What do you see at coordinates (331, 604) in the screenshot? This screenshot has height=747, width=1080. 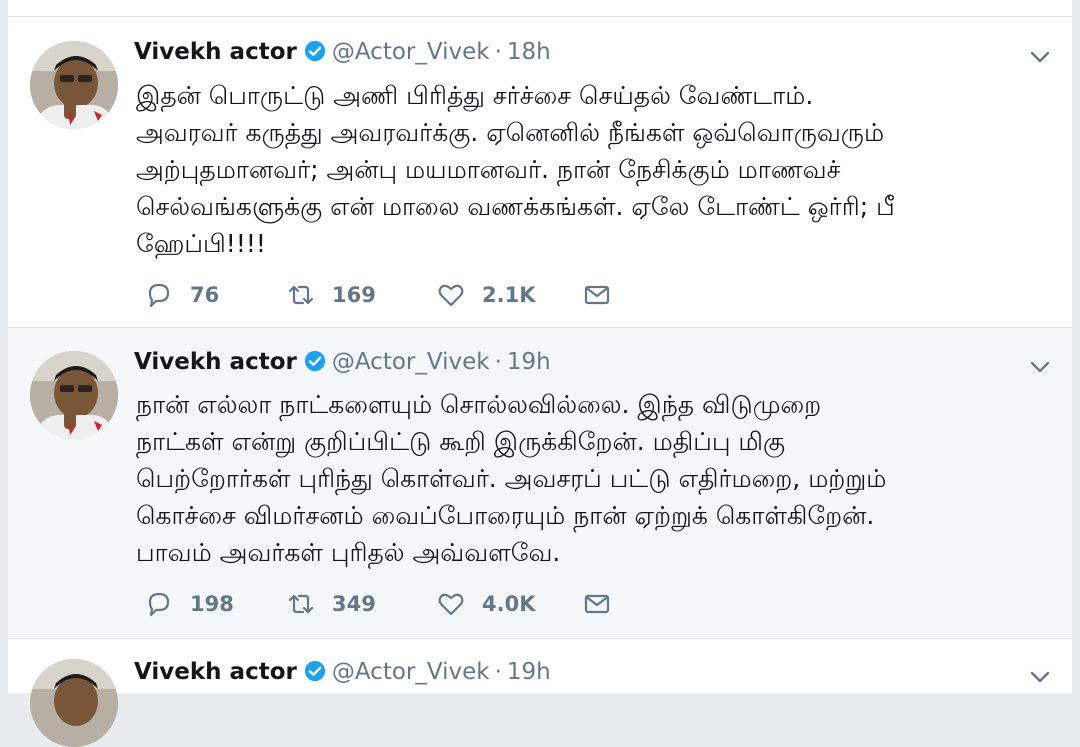 I see `retweet-button: 349` at bounding box center [331, 604].